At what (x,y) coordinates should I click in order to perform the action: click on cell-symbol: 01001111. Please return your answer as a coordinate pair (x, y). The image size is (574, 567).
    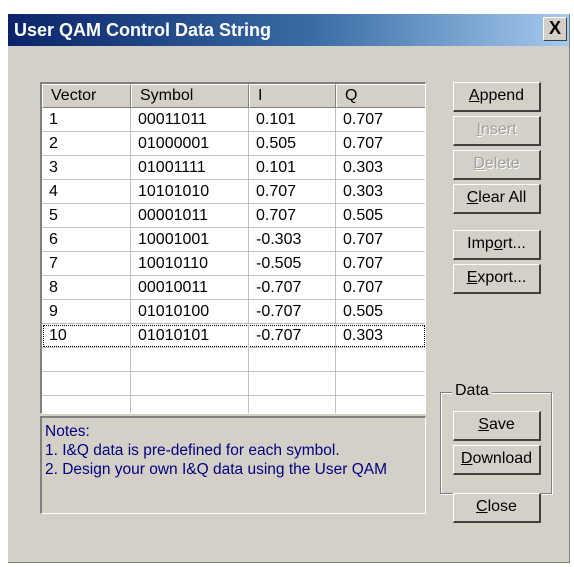
    Looking at the image, I should click on (190, 168).